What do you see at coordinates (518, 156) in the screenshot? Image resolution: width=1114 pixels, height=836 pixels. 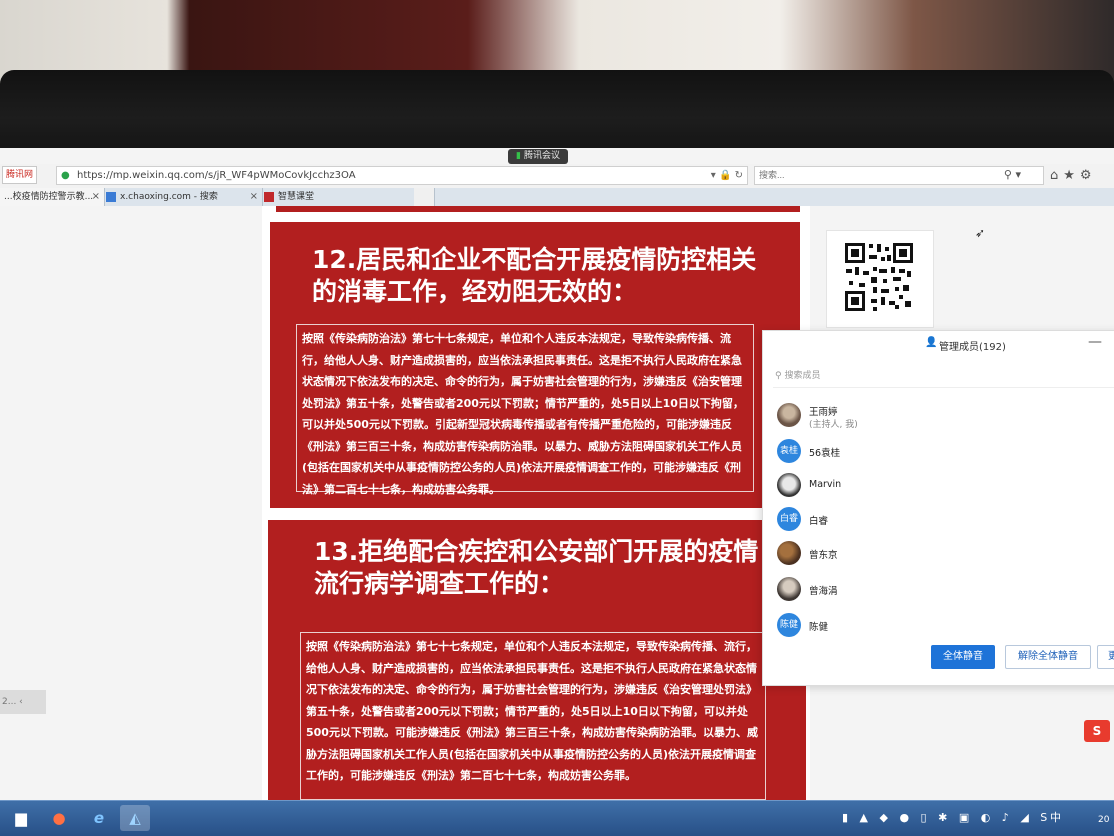 I see `signal-icon: ▮` at bounding box center [518, 156].